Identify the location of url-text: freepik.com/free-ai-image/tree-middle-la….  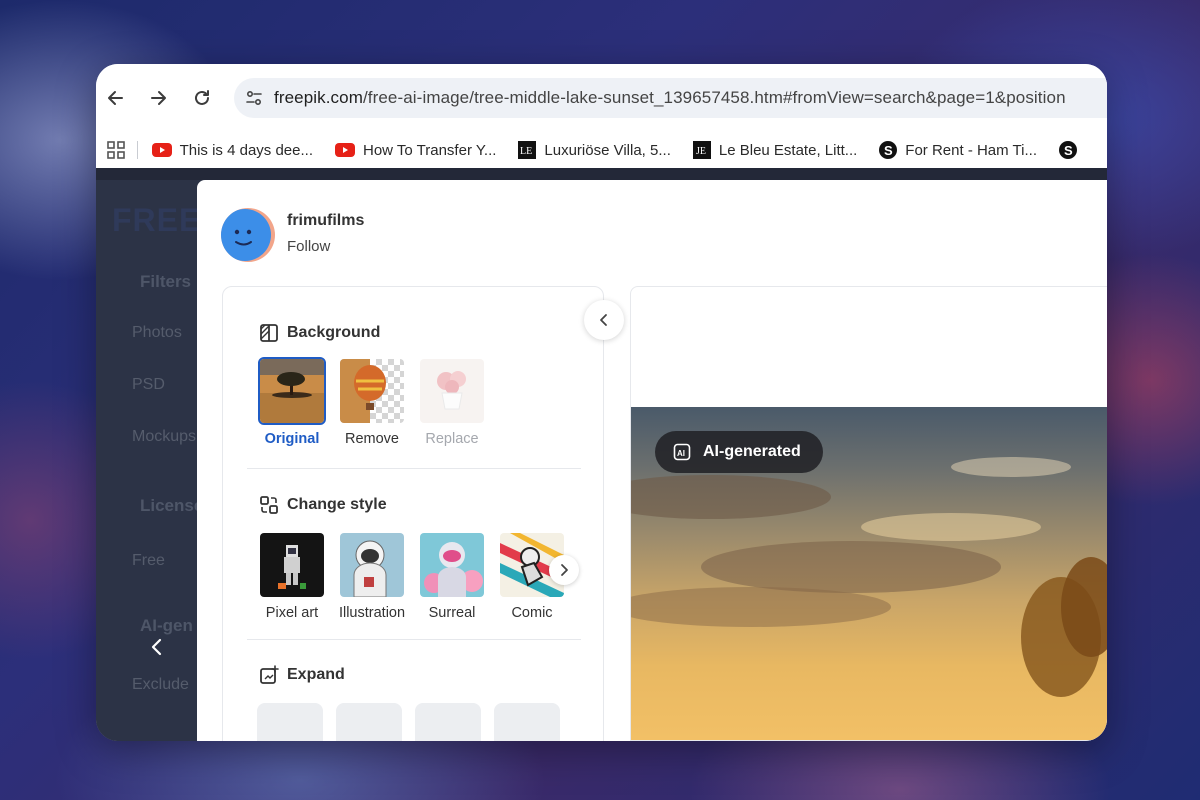
(670, 98).